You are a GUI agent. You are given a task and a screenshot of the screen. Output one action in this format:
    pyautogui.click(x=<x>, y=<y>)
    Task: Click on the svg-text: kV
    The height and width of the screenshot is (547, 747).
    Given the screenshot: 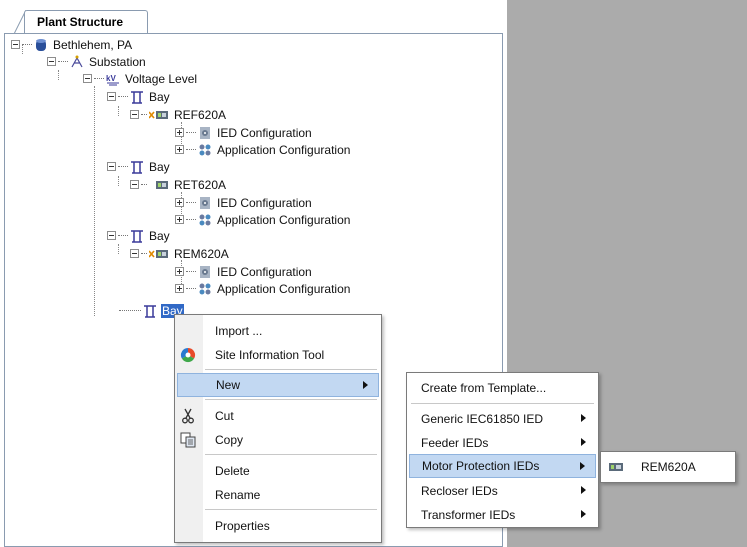 What is the action you would take?
    pyautogui.click(x=111, y=78)
    